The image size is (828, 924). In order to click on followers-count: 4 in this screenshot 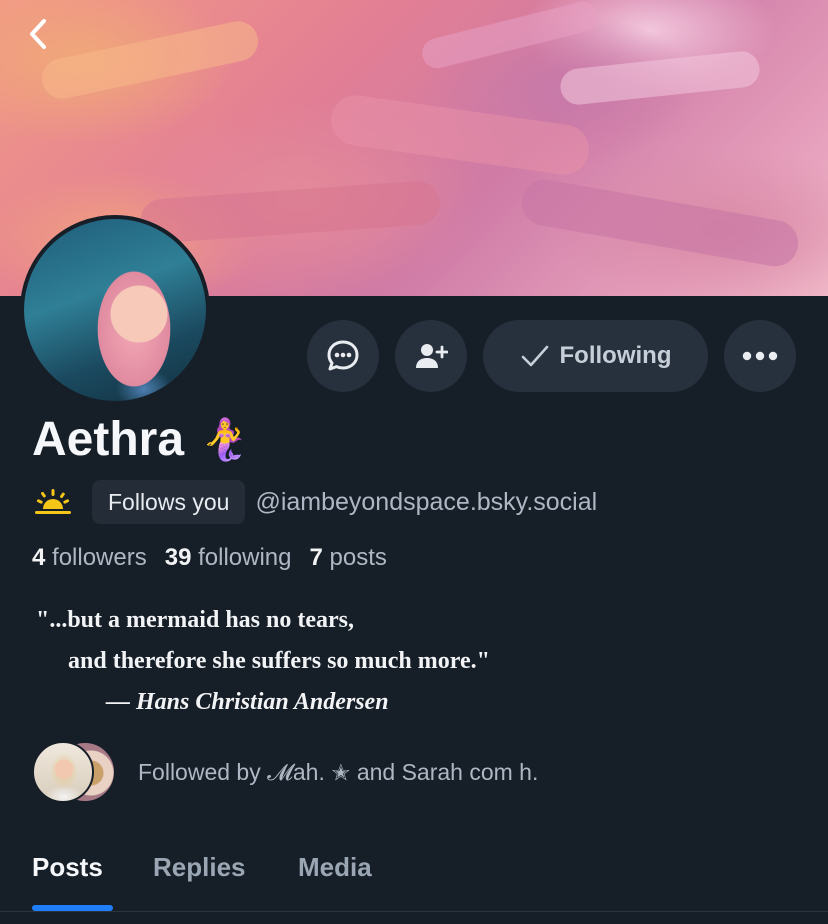, I will do `click(39, 557)`.